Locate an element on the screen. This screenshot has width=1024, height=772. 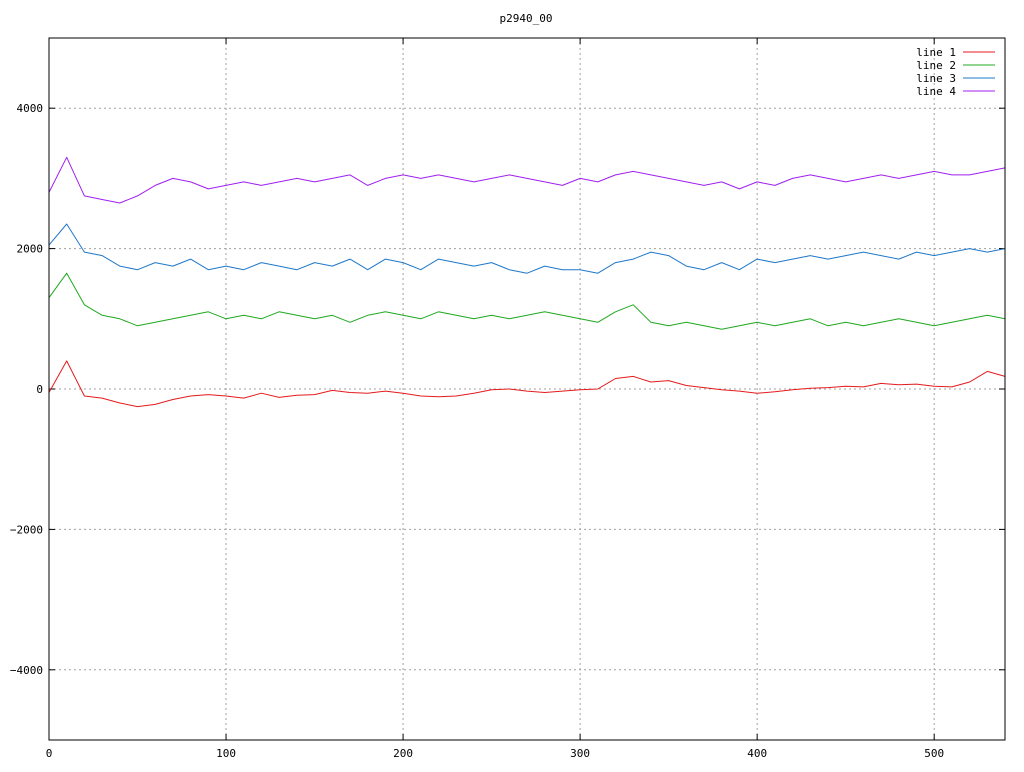
y-tick-label: −2000 is located at coordinates (26, 529).